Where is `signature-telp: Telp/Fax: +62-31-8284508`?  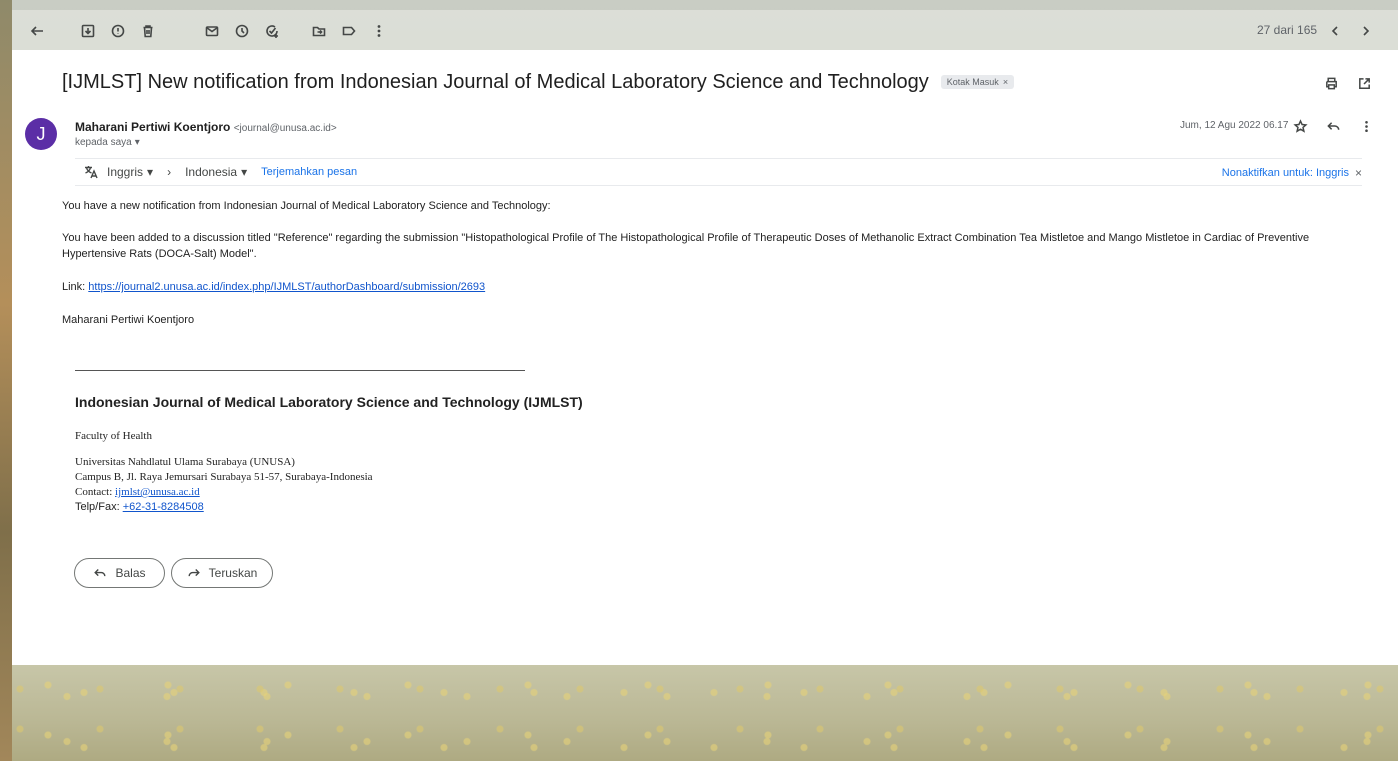 signature-telp: Telp/Fax: +62-31-8284508 is located at coordinates (139, 507).